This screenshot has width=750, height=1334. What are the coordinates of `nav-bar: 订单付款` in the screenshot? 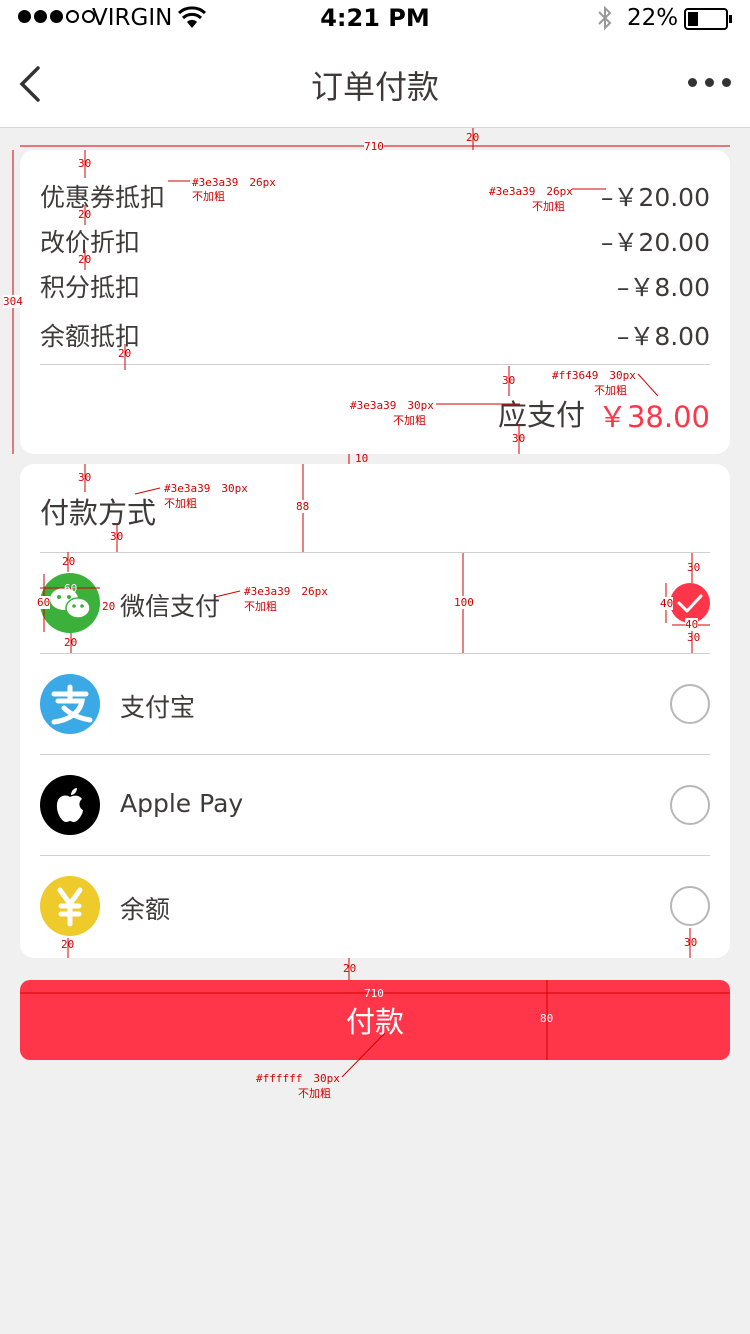 It's located at (375, 84).